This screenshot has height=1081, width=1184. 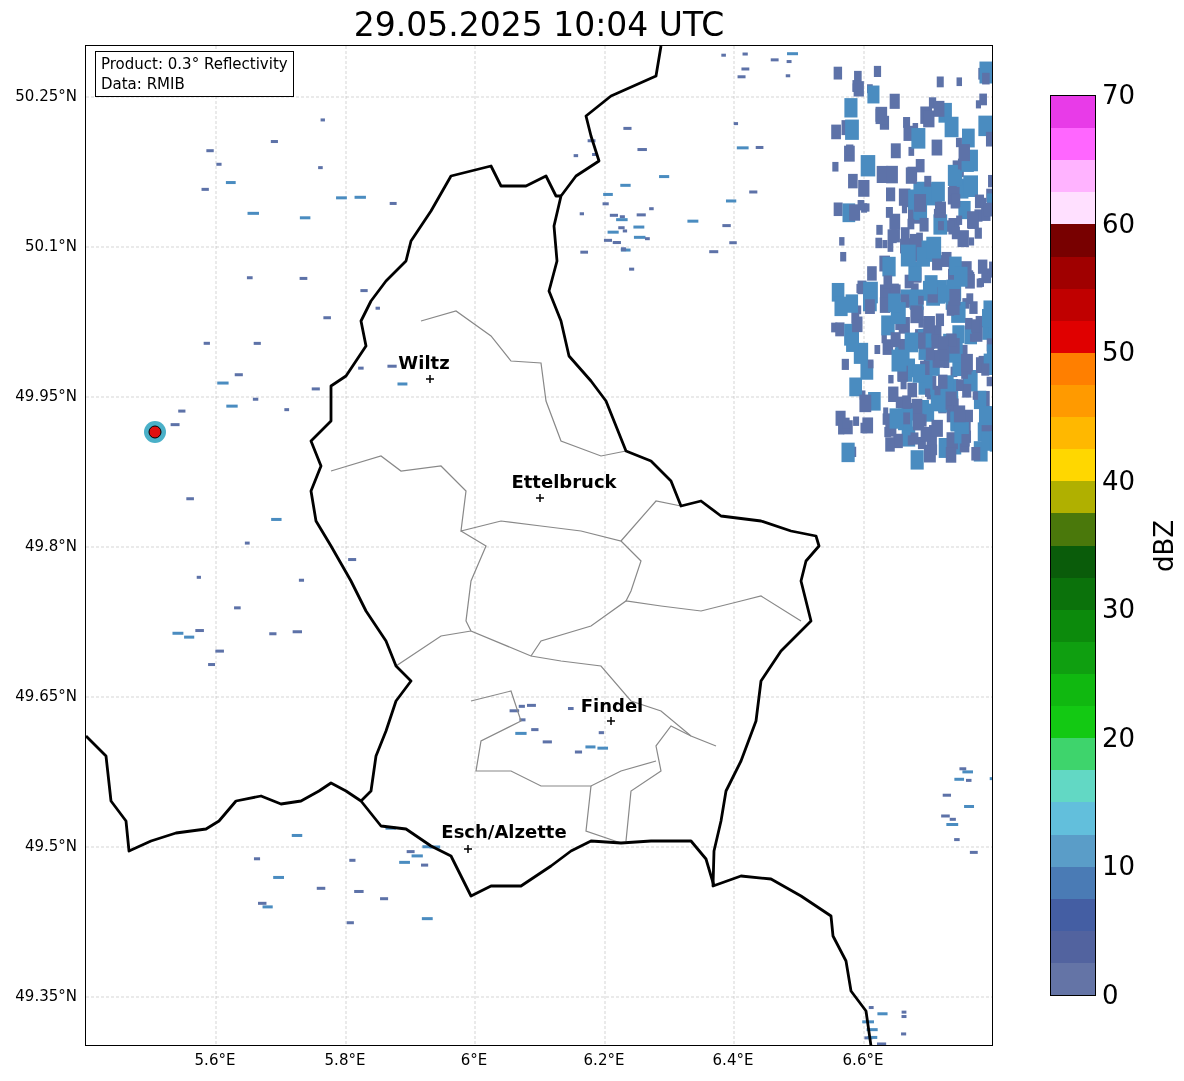 I want to click on radar-site-icon, so click(x=155, y=432).